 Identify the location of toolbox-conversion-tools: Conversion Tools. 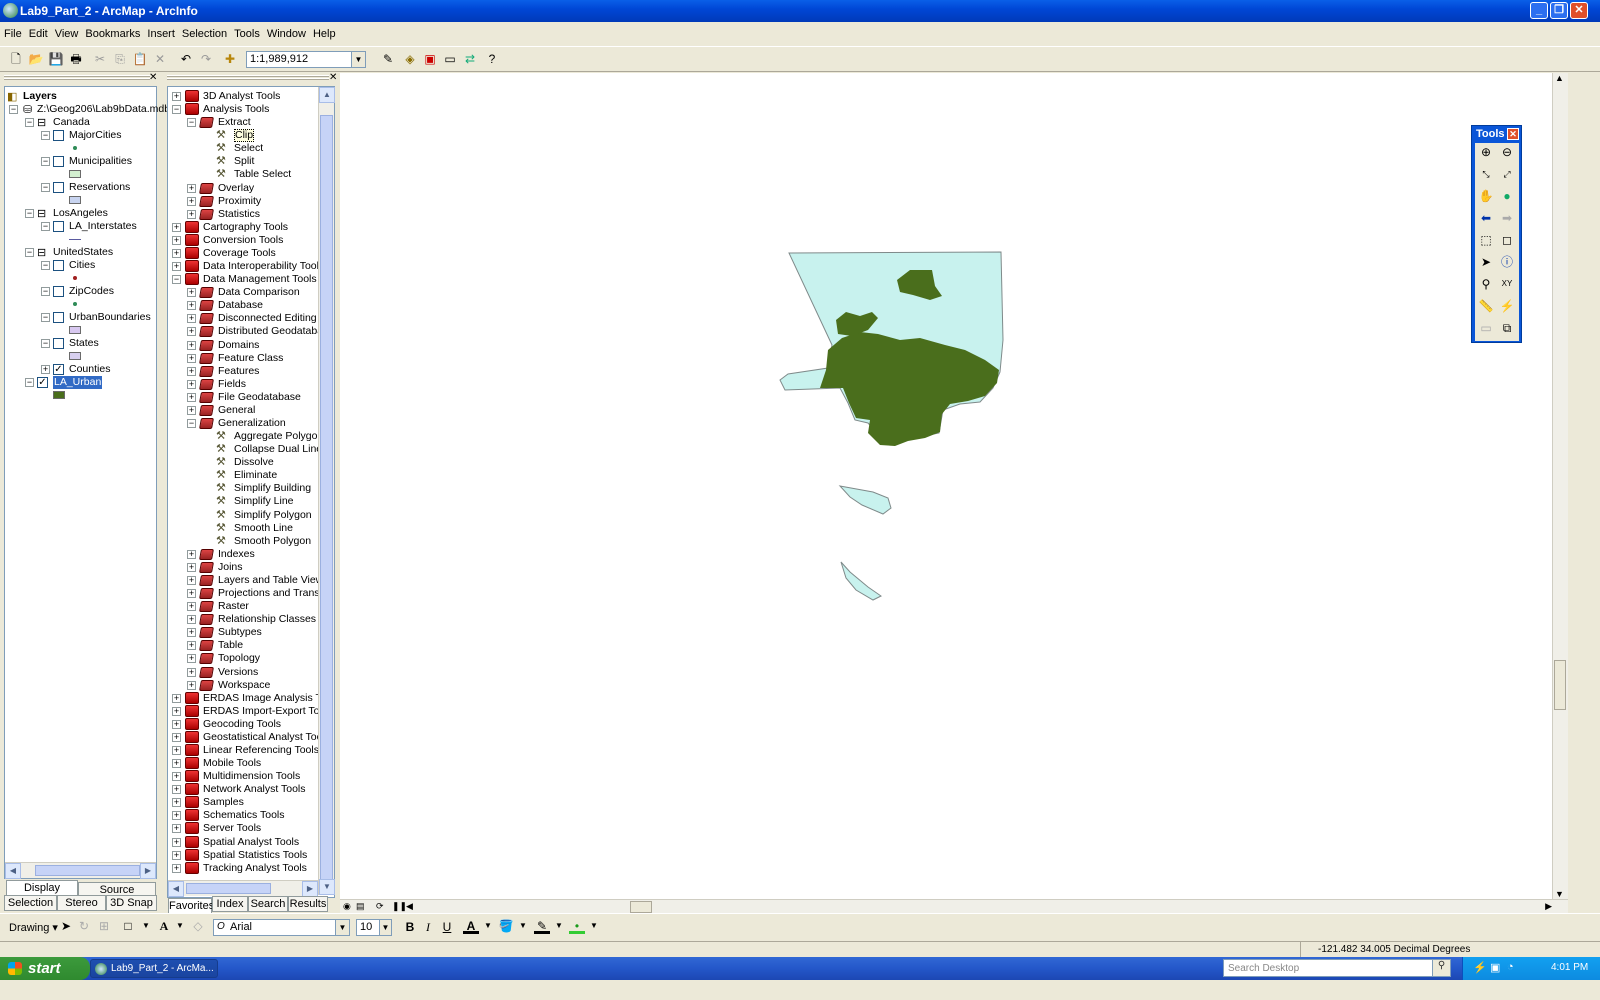
(243, 240).